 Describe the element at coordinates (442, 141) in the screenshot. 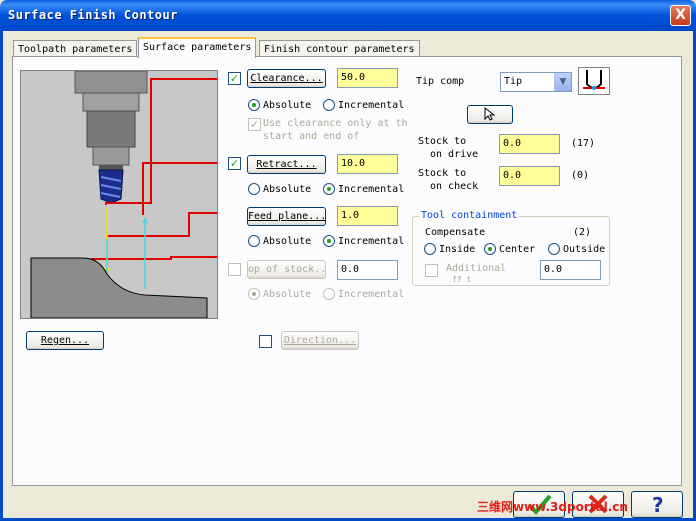

I see `stock-drive-label-line1: Stock to` at that location.